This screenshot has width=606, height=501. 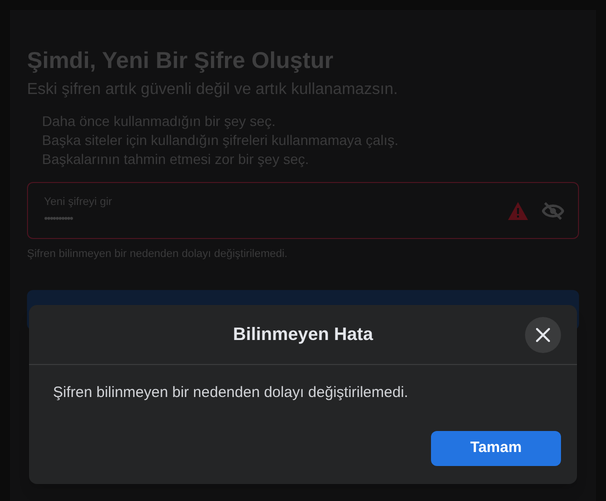 What do you see at coordinates (303, 334) in the screenshot?
I see `dialog-title: Bilinmeyen Hata` at bounding box center [303, 334].